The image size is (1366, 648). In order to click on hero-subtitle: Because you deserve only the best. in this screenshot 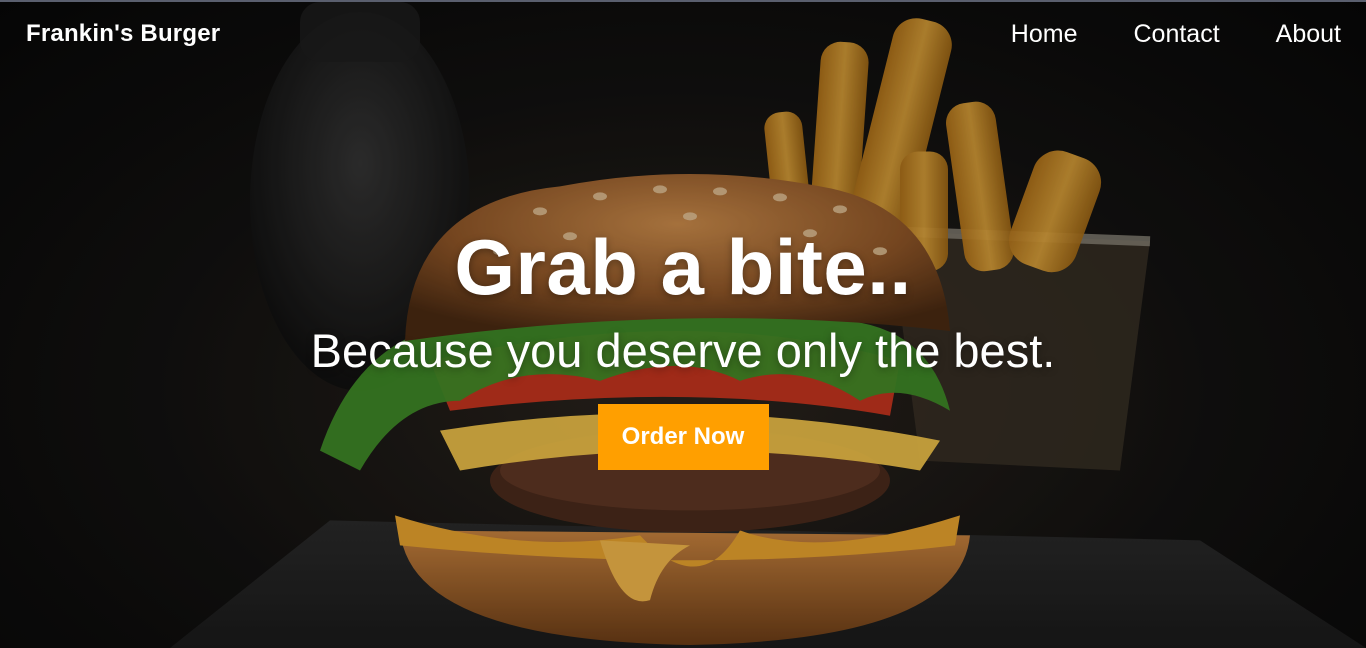, I will do `click(683, 351)`.